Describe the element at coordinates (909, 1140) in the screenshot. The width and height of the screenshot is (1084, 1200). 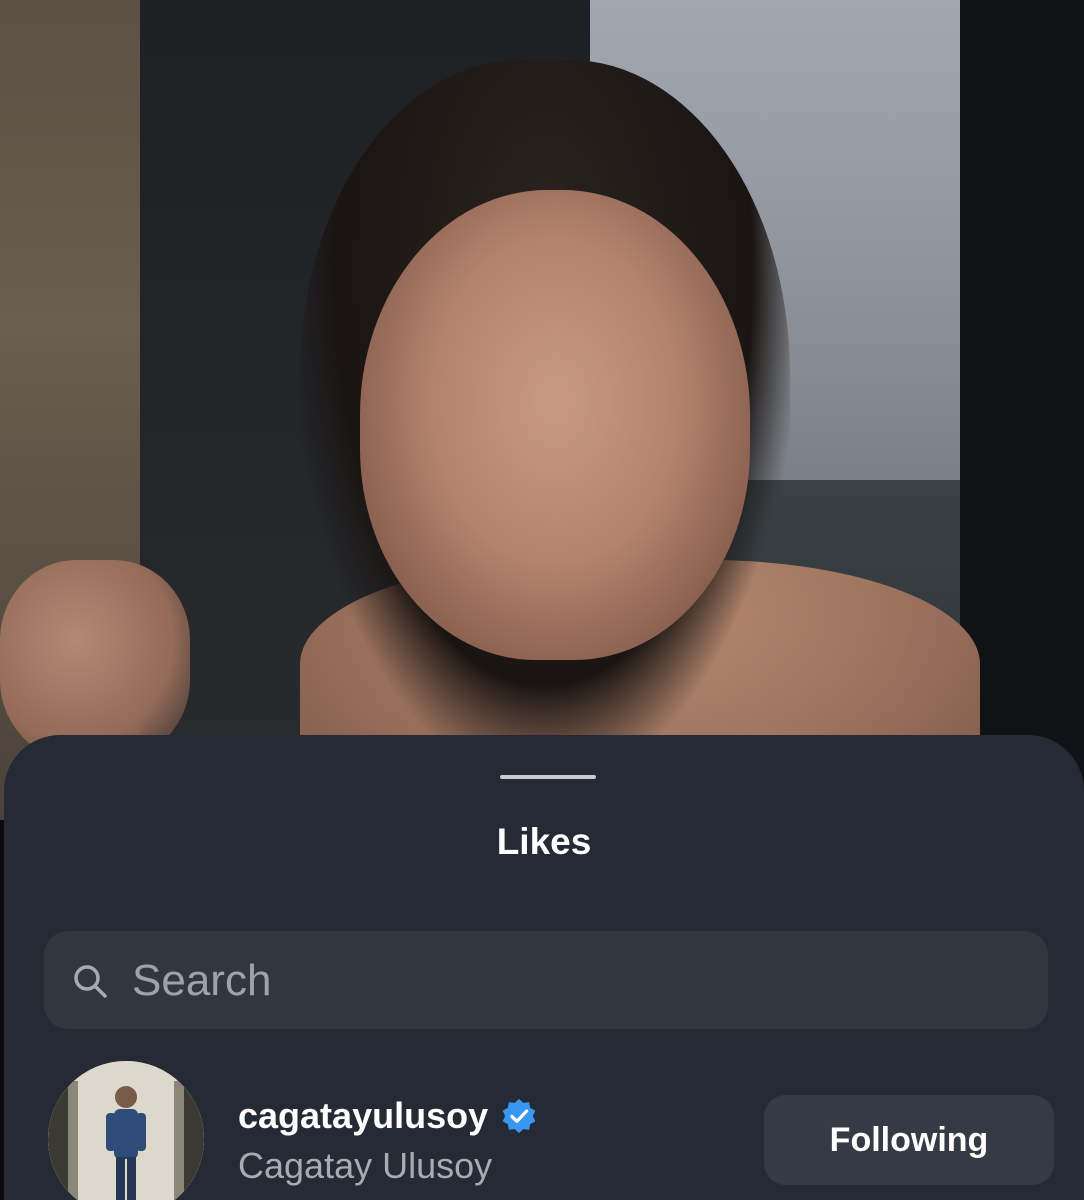
I see `following-button: Following` at that location.